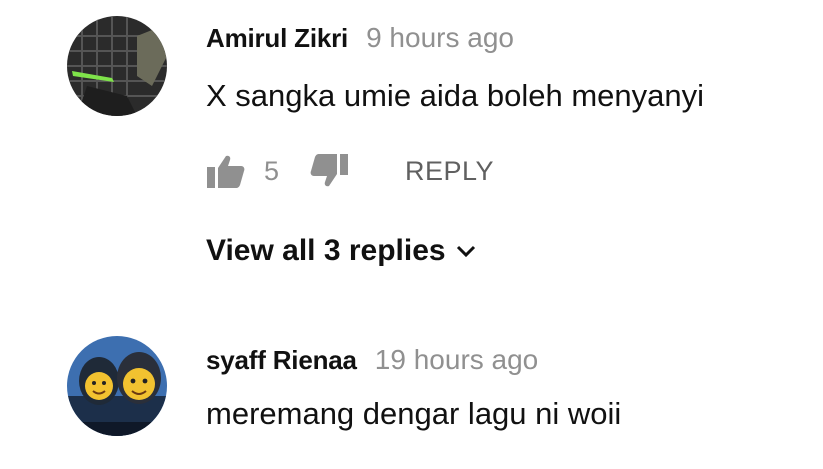 The height and width of the screenshot is (469, 823). I want to click on like-count: 5, so click(272, 170).